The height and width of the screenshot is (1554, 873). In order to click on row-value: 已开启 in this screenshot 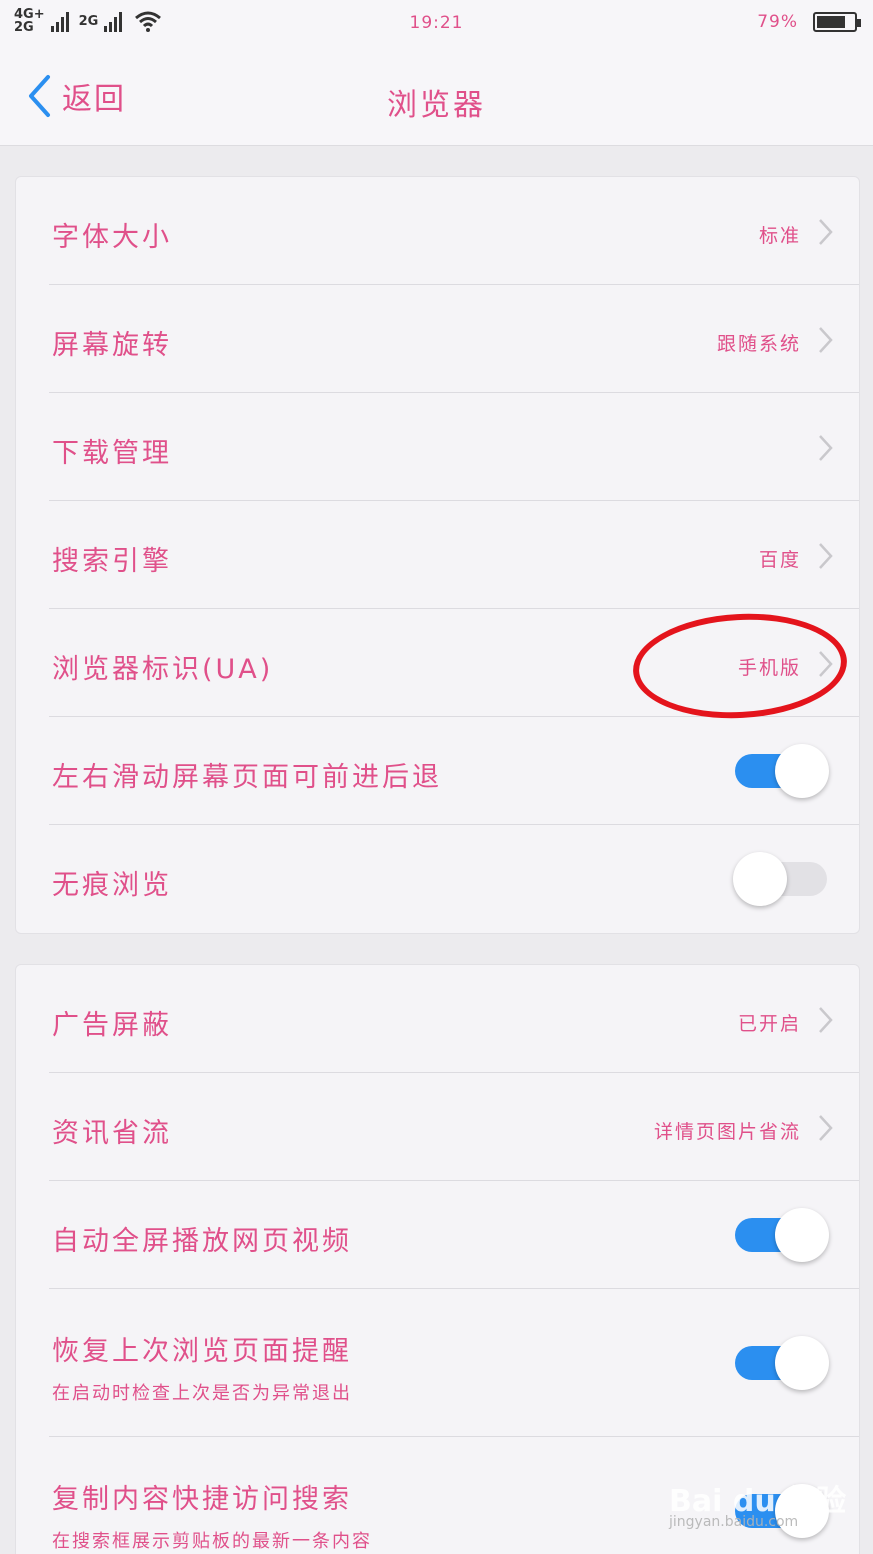, I will do `click(769, 1024)`.